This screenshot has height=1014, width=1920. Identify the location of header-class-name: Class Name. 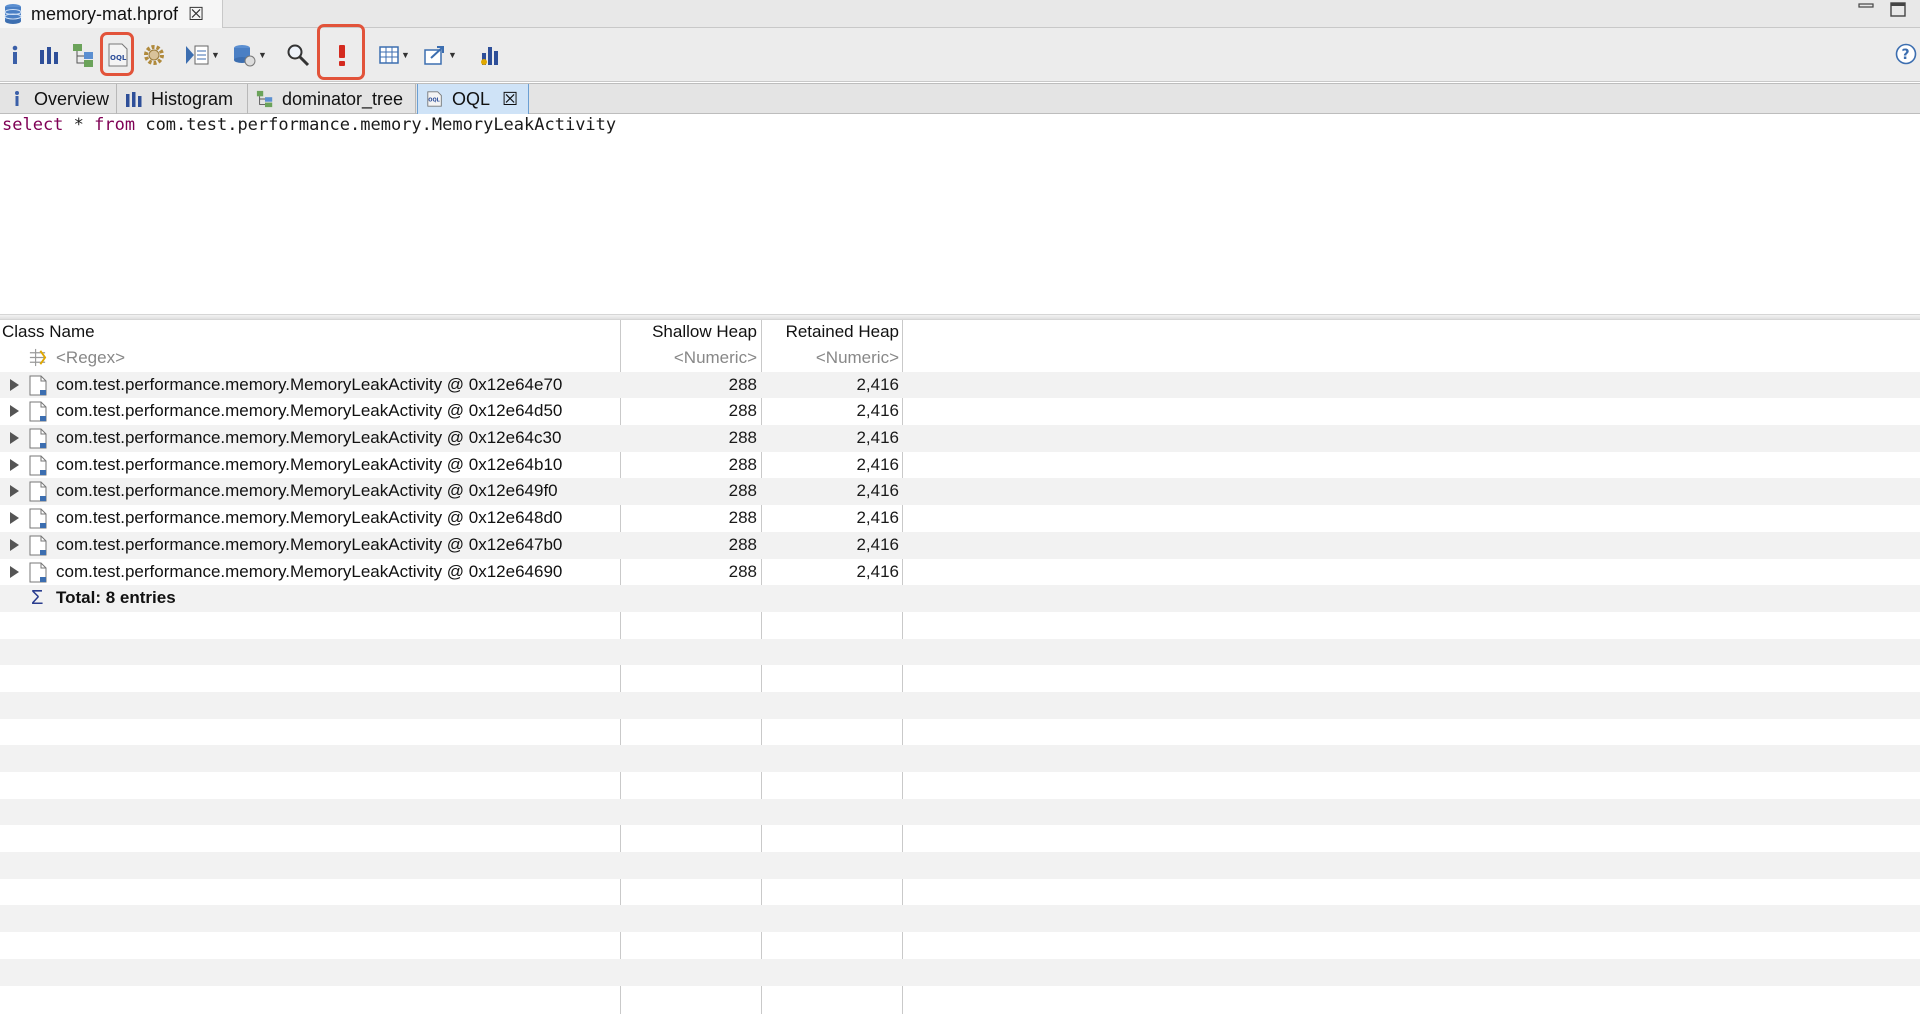
(48, 332).